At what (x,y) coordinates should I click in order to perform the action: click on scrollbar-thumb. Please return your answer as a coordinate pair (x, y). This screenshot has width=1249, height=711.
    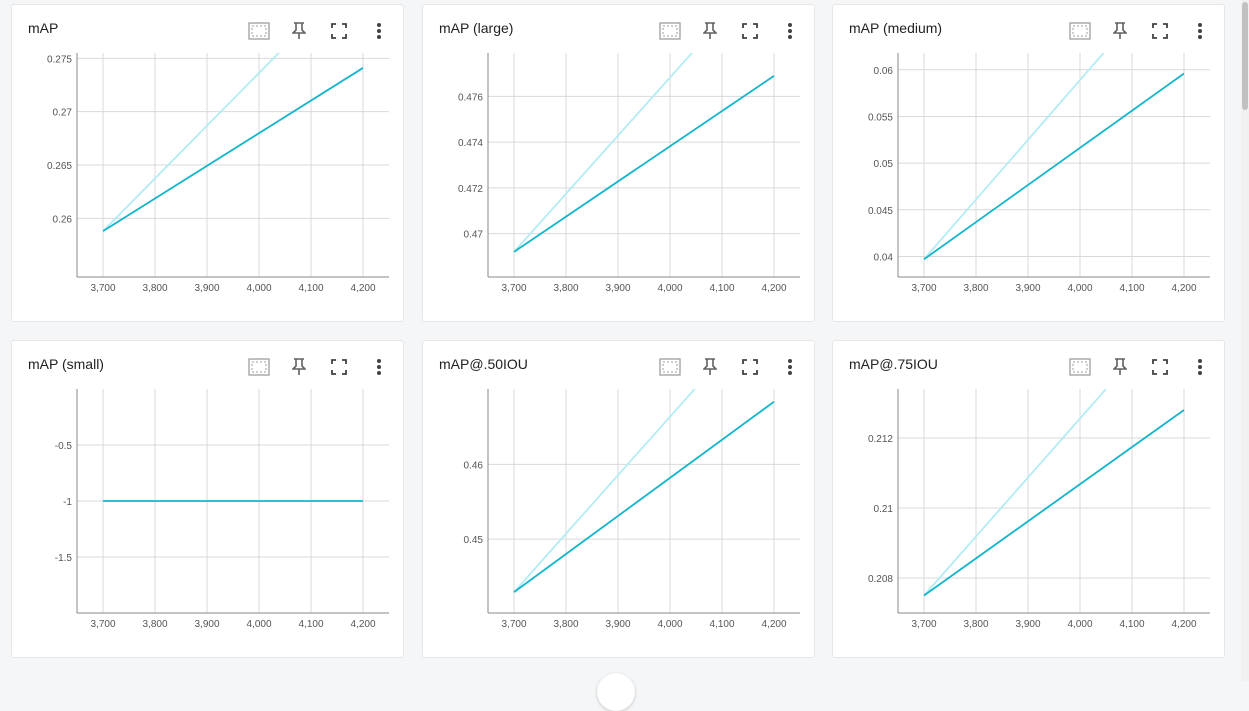
    Looking at the image, I should click on (1245, 56).